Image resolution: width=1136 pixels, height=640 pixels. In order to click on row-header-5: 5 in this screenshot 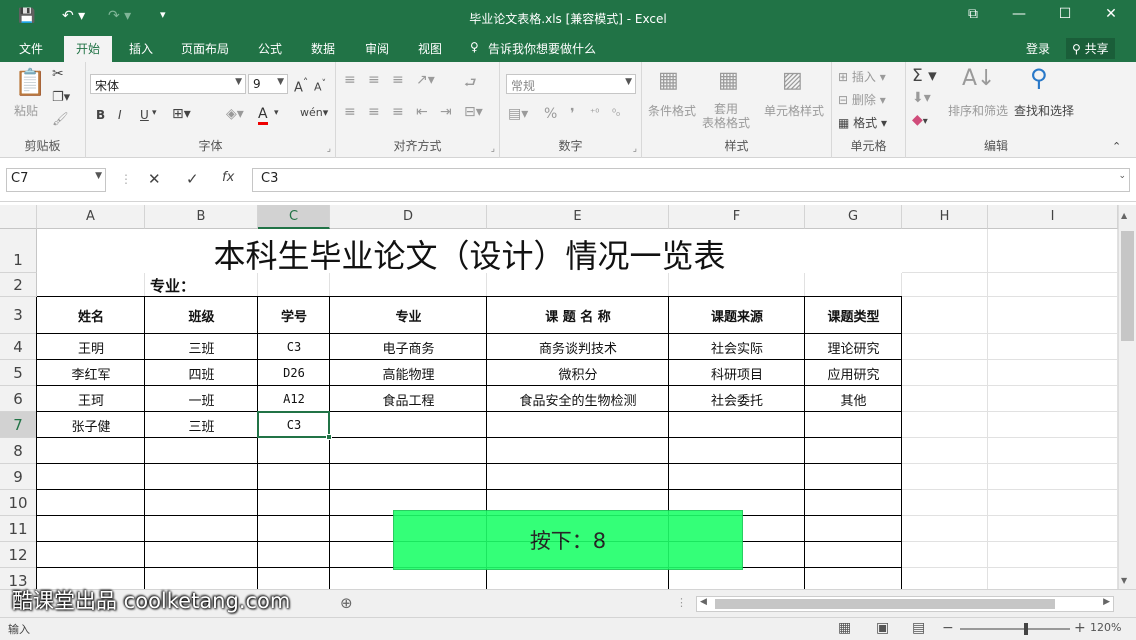, I will do `click(18, 373)`.